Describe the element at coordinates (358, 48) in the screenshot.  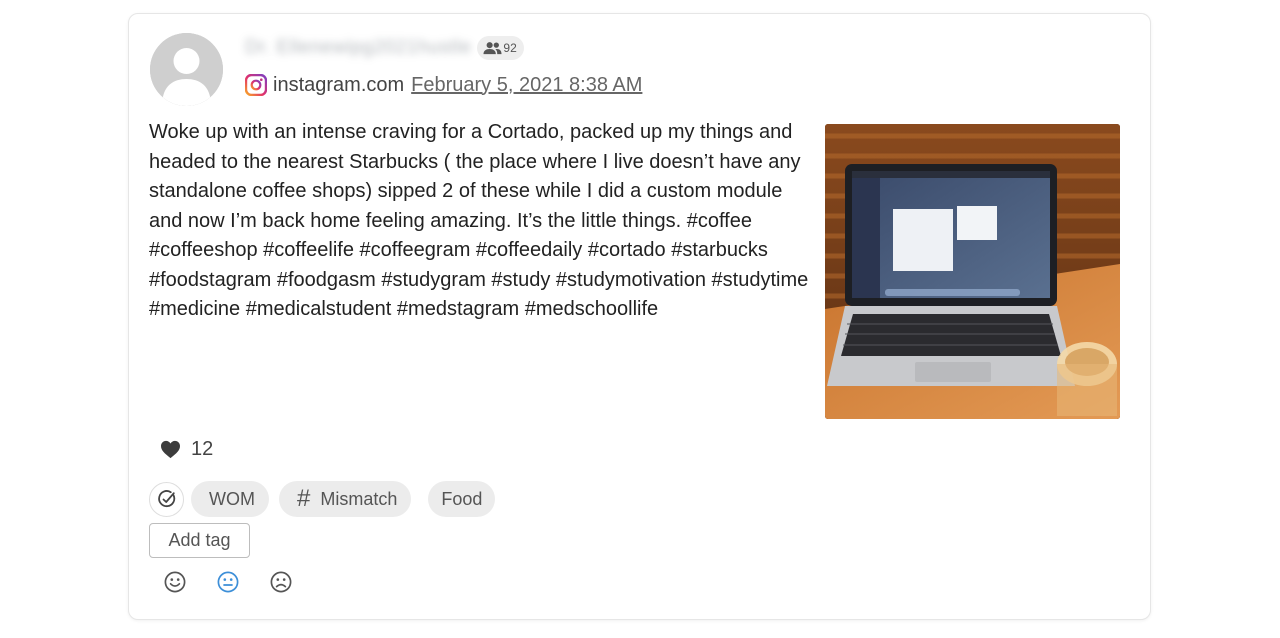
I see `author-name: Dr. Ellenewipg2021hustle` at that location.